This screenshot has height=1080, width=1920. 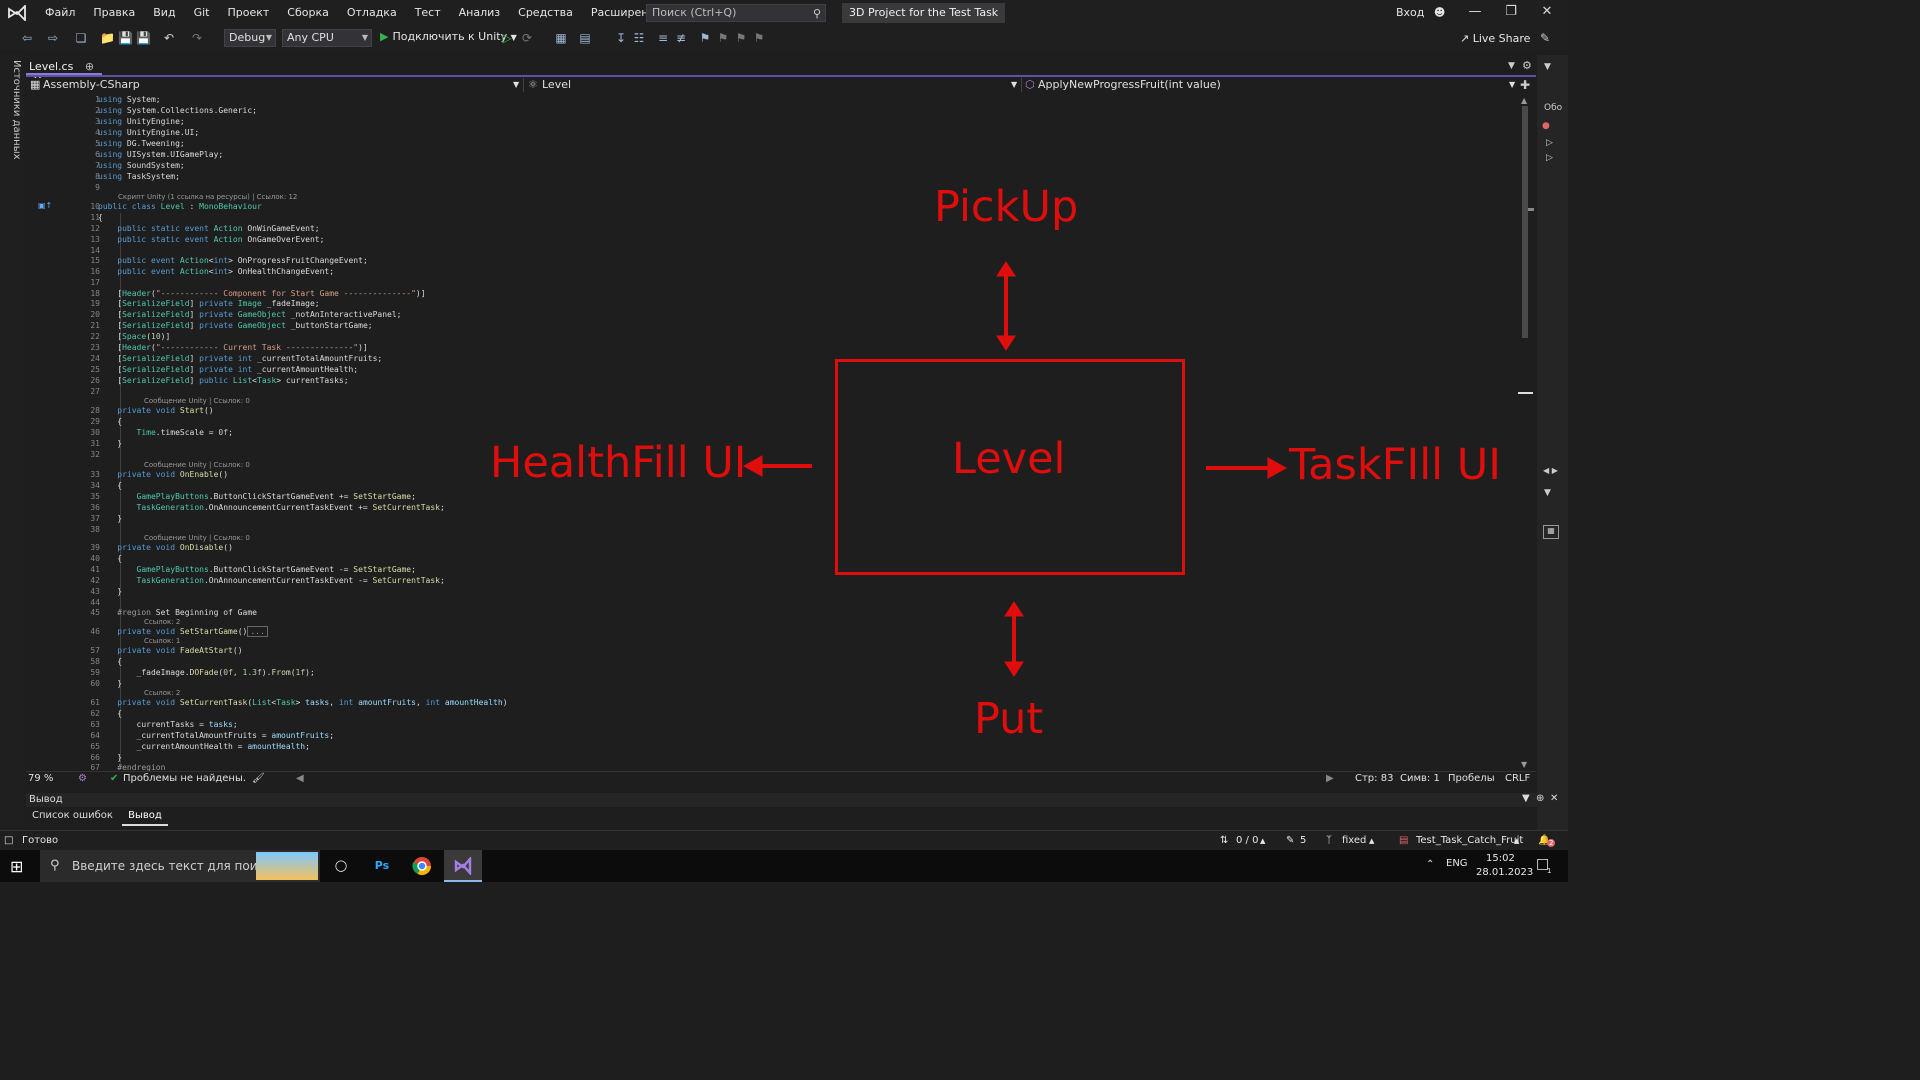 I want to click on action-center-badge: 1, so click(x=1549, y=871).